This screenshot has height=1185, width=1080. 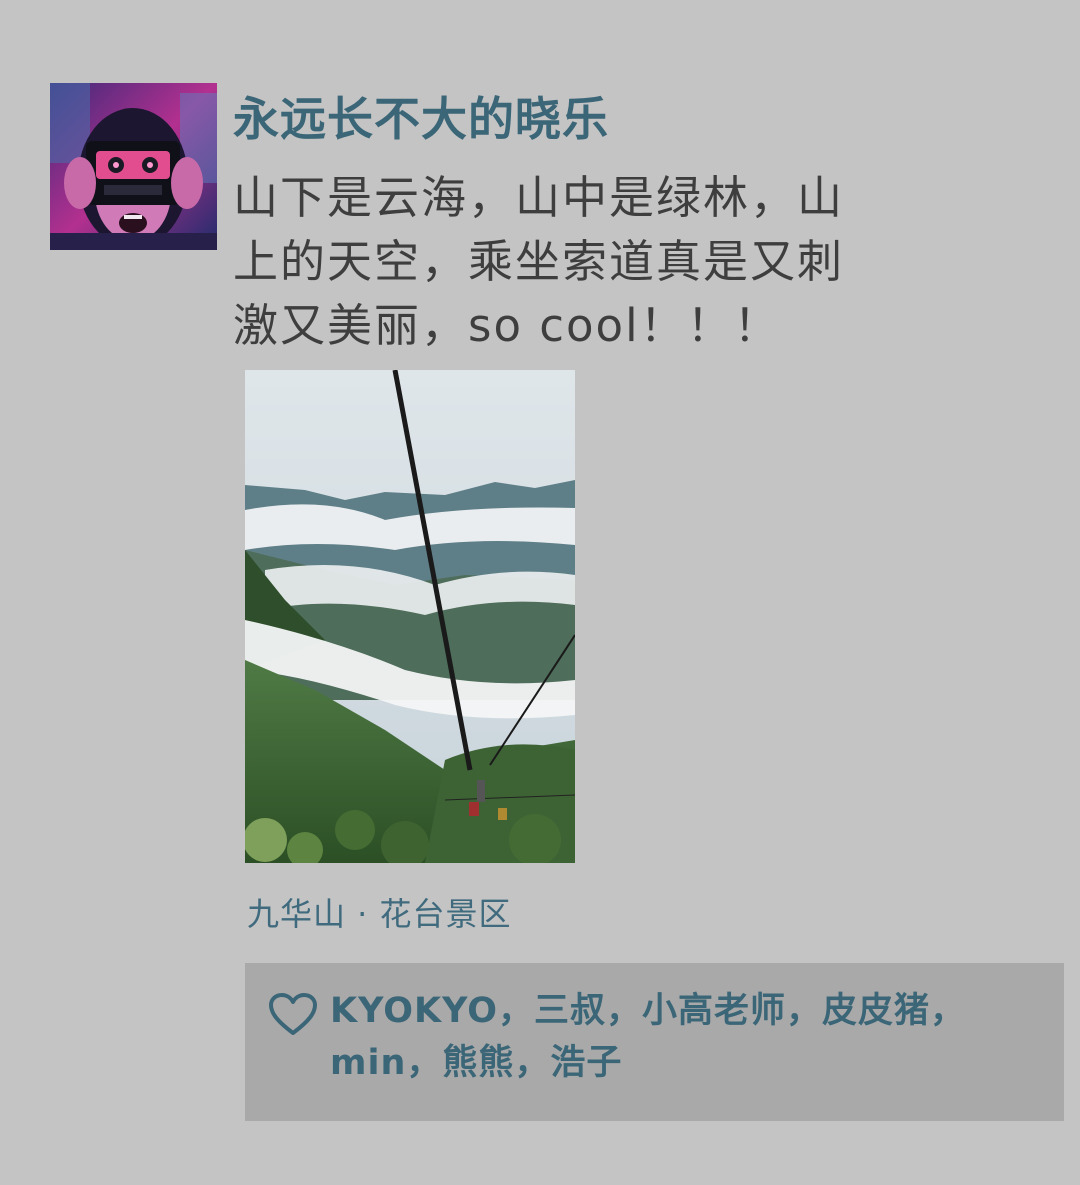 I want to click on likes-panel: KYOKYO，三叔，小高老师，皮皮猪， min，熊熊，浩子, so click(x=654, y=1042).